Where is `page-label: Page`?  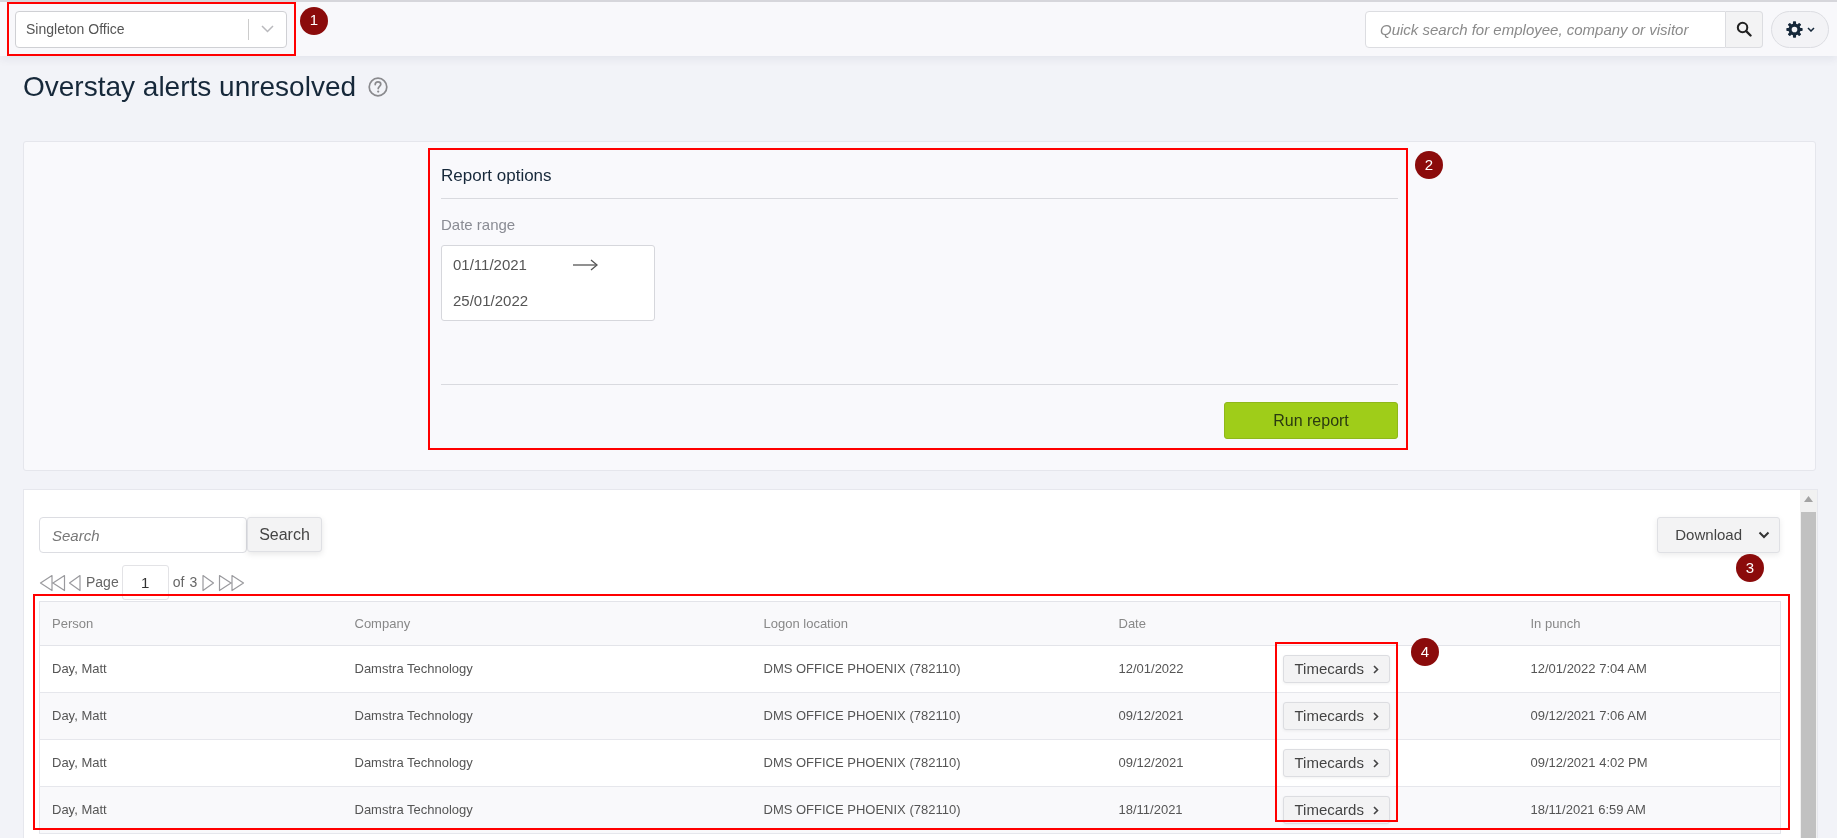 page-label: Page is located at coordinates (102, 582).